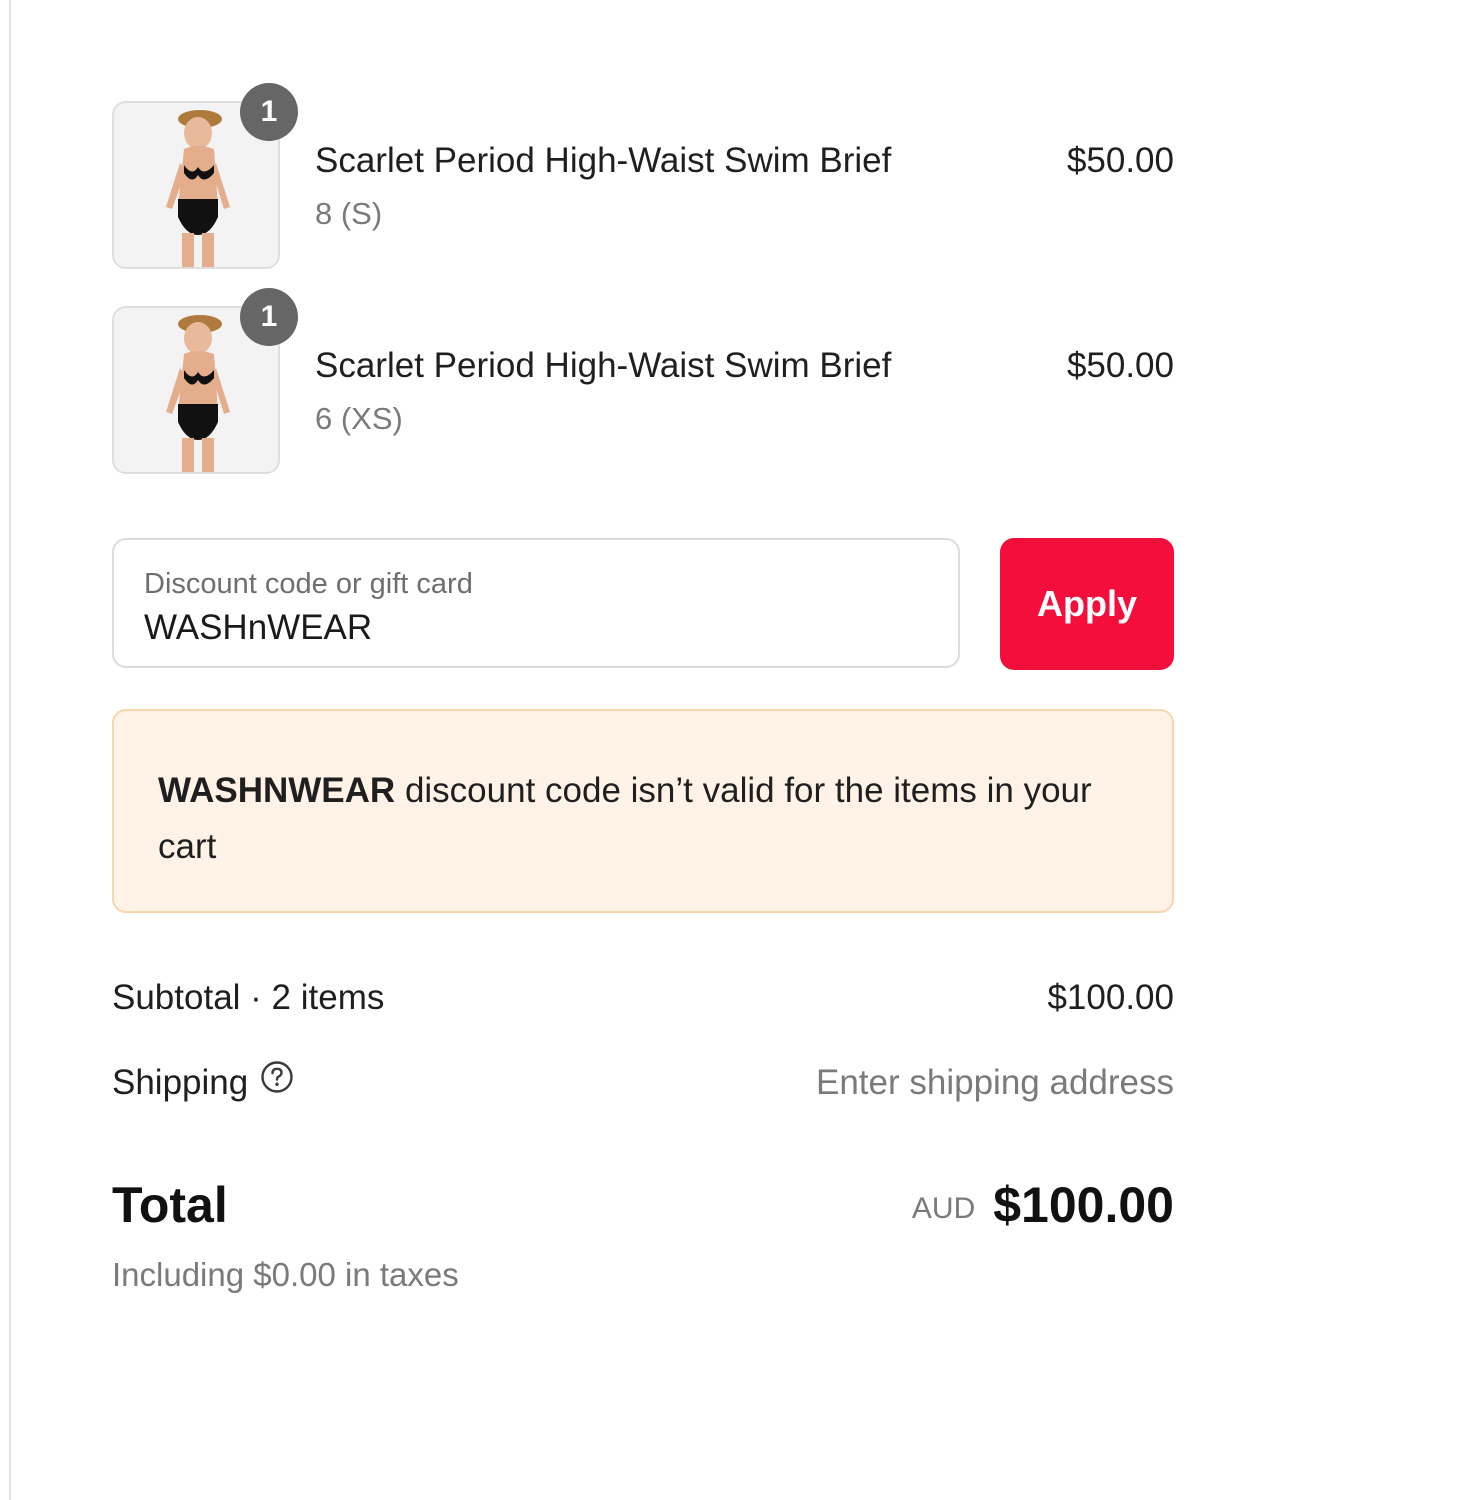 The height and width of the screenshot is (1500, 1466). Describe the element at coordinates (536, 603) in the screenshot. I see `discount-field: Discount code or gift card` at that location.